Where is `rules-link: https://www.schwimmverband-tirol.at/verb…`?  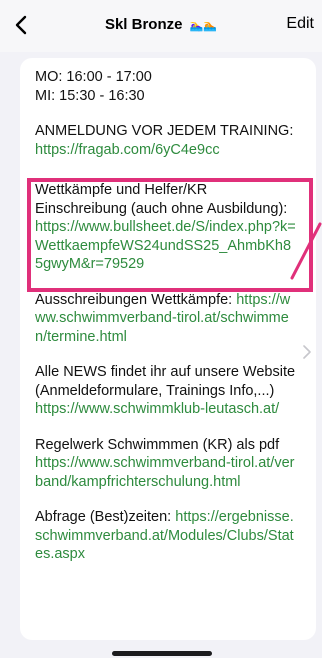 rules-link: https://www.schwimmverband-tirol.at/verb… is located at coordinates (166, 472).